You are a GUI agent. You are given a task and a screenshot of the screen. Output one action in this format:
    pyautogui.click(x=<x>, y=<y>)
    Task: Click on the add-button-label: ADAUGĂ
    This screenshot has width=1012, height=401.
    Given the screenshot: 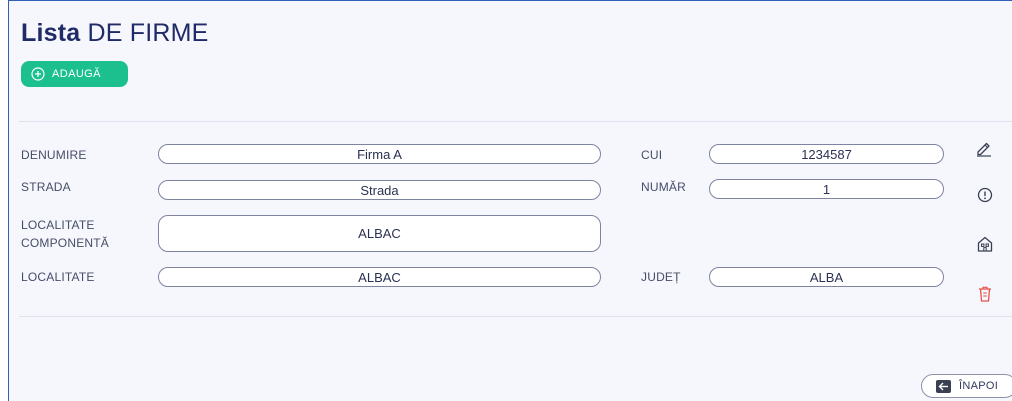 What is the action you would take?
    pyautogui.click(x=76, y=74)
    